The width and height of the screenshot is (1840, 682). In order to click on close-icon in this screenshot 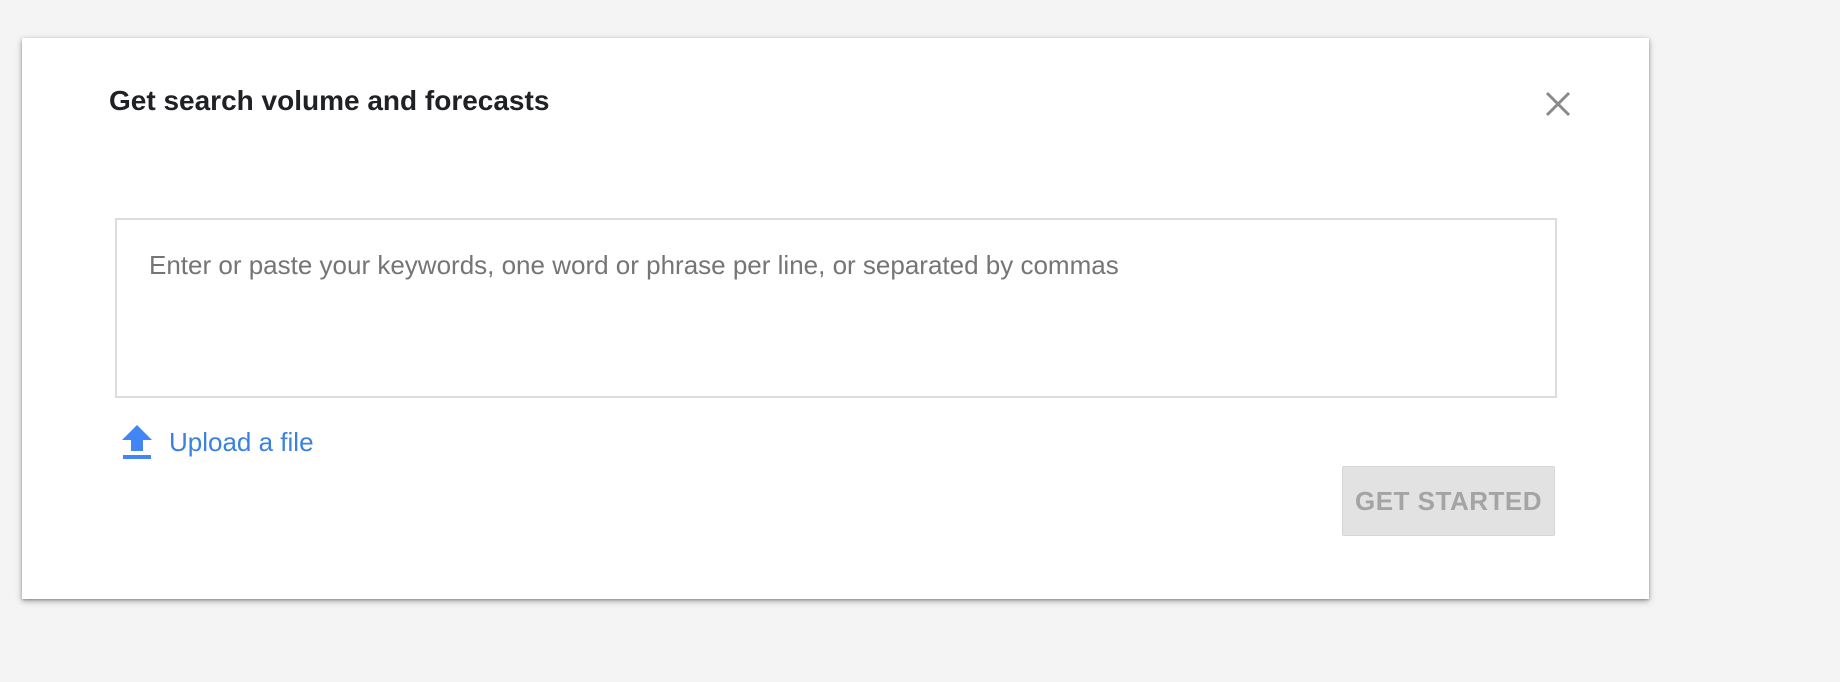, I will do `click(1558, 104)`.